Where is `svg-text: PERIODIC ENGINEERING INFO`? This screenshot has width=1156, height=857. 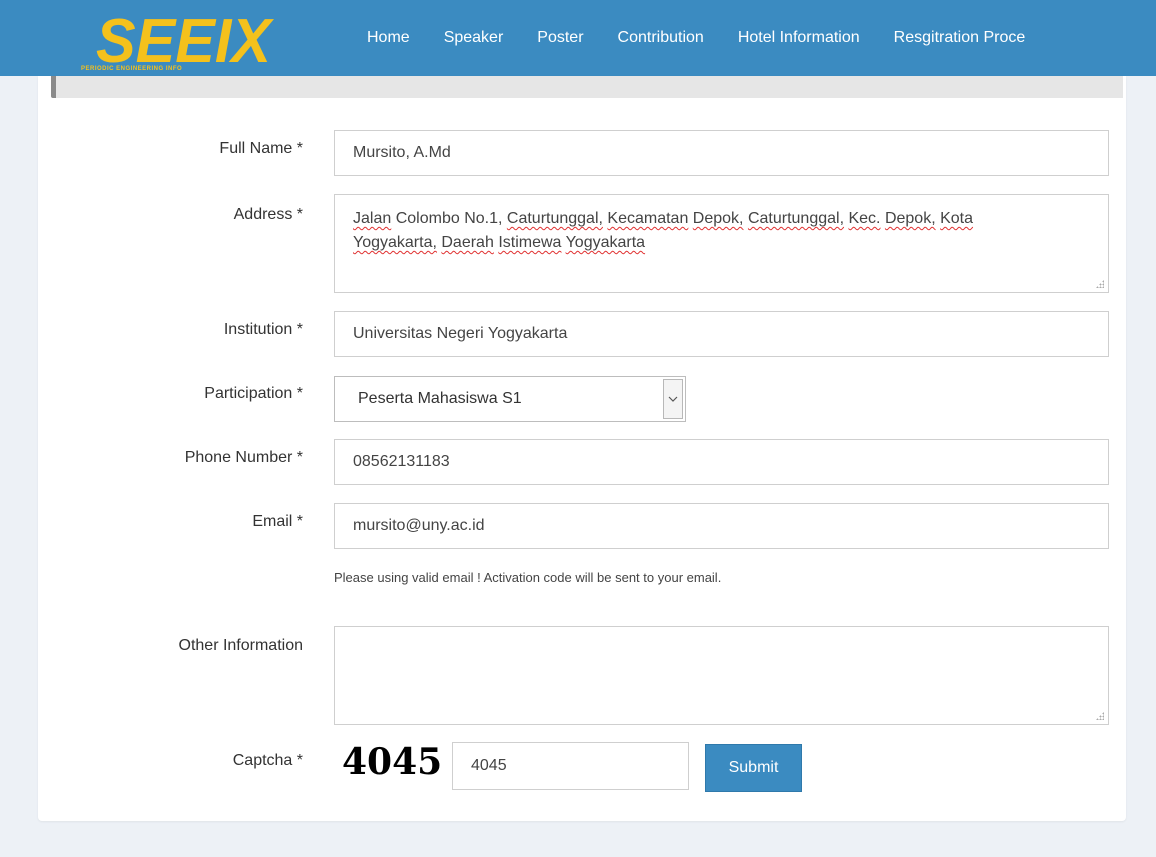 svg-text: PERIODIC ENGINEERING INFO is located at coordinates (131, 69).